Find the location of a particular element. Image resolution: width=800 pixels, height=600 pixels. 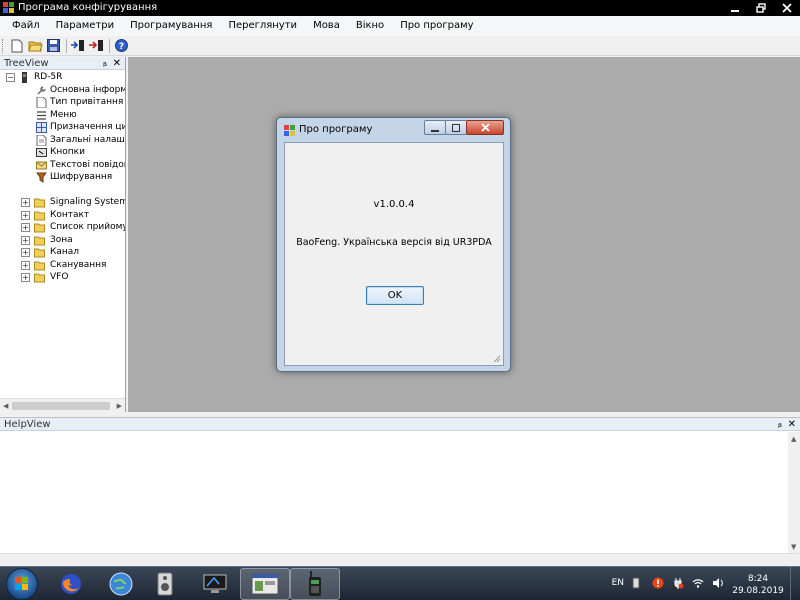

walkie-talkie-icon is located at coordinates (315, 583).